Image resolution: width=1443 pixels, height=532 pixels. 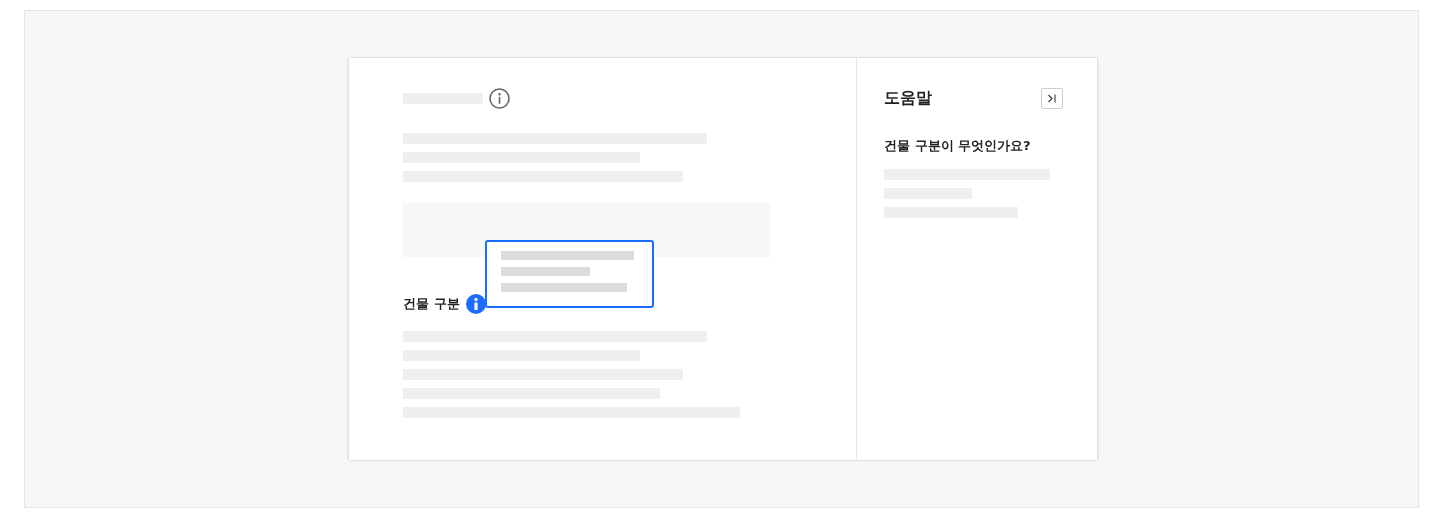 I want to click on collapse-button, so click(x=1052, y=98).